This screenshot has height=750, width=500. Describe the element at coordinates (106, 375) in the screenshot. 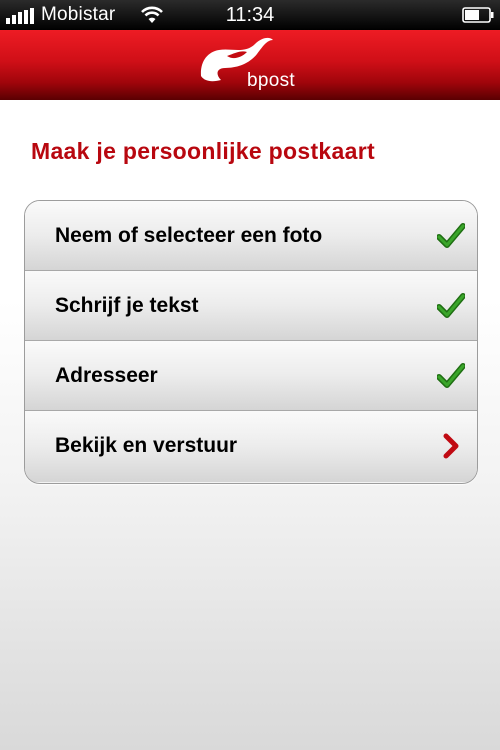

I see `step-label: Adresseer` at that location.